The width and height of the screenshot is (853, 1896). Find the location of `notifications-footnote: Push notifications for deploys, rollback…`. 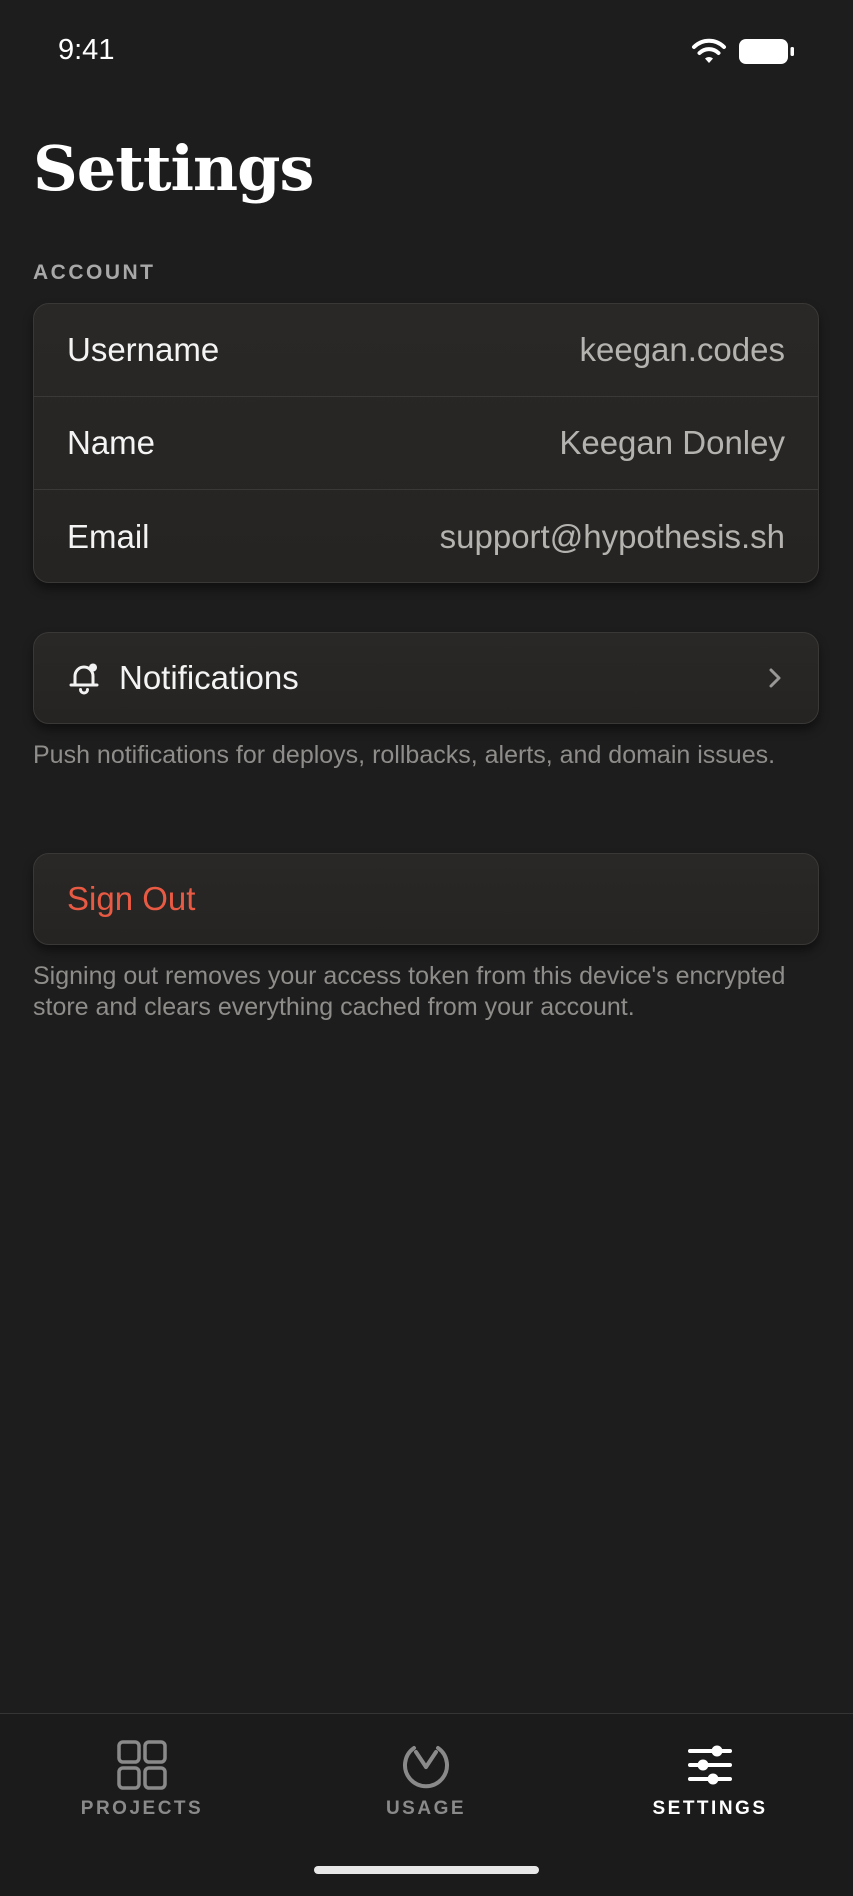

notifications-footnote: Push notifications for deploys, rollback… is located at coordinates (404, 755).